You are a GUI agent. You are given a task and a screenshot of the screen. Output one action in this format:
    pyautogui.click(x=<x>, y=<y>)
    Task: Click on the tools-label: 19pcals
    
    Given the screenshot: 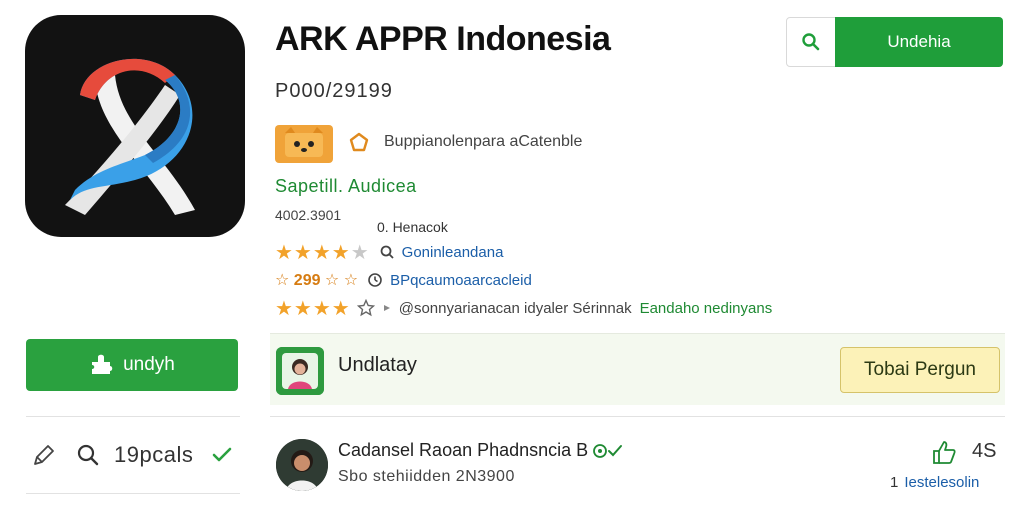 What is the action you would take?
    pyautogui.click(x=154, y=454)
    